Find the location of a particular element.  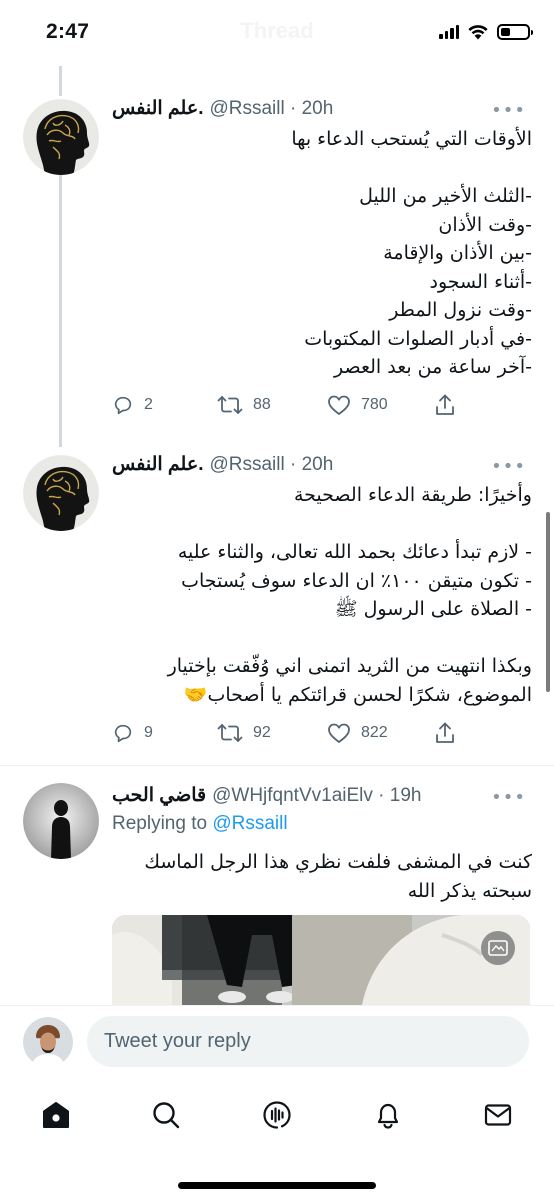

nav-notifications is located at coordinates (388, 1115).